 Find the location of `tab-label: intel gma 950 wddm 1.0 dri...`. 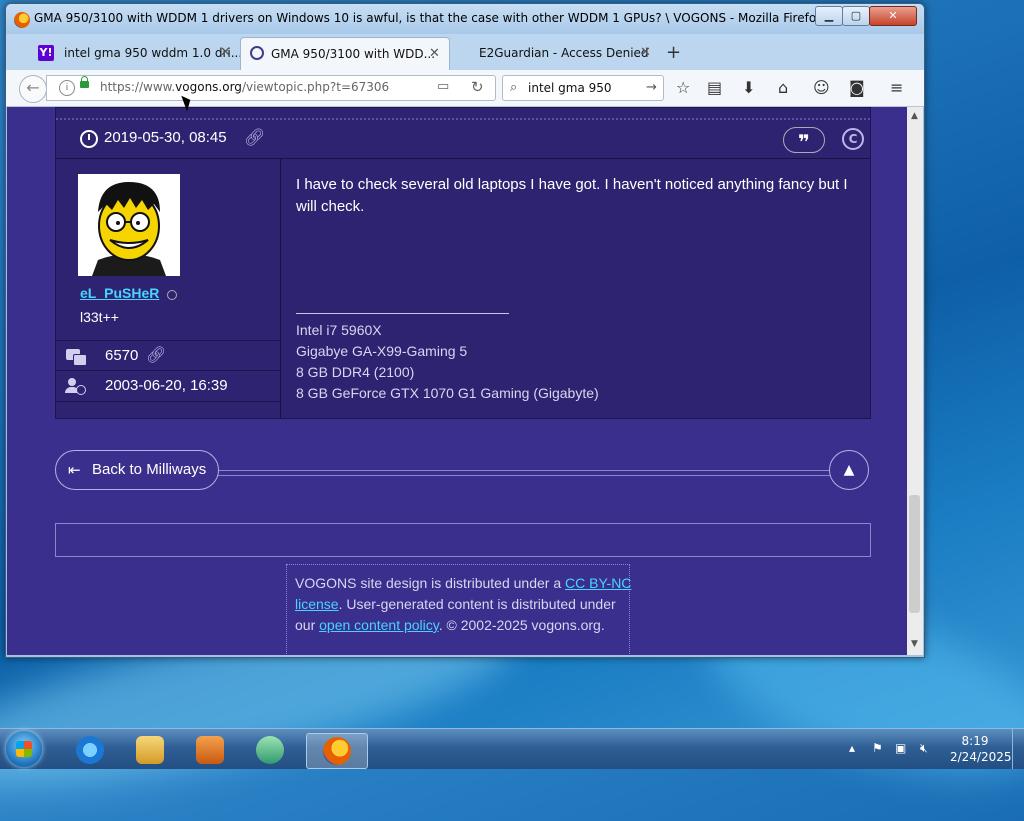

tab-label: intel gma 950 wddm 1.0 dri... is located at coordinates (153, 53).